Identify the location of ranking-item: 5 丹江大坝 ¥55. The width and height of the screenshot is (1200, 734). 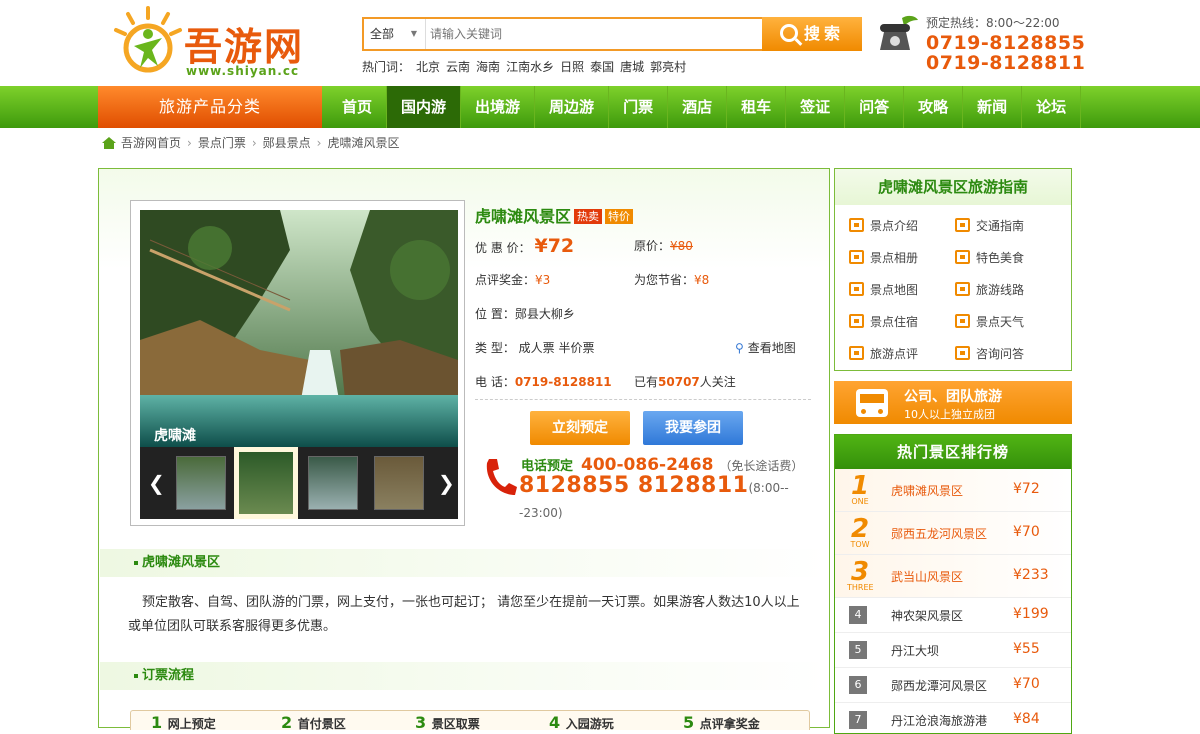
(953, 650).